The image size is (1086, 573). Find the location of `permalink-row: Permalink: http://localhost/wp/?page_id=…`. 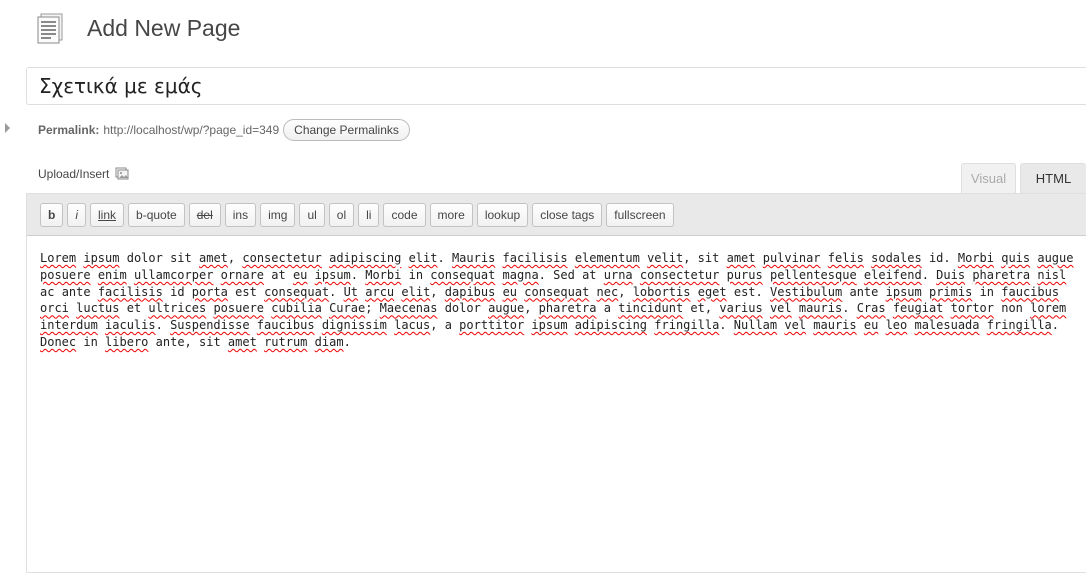

permalink-row: Permalink: http://localhost/wp/?page_id=… is located at coordinates (224, 130).